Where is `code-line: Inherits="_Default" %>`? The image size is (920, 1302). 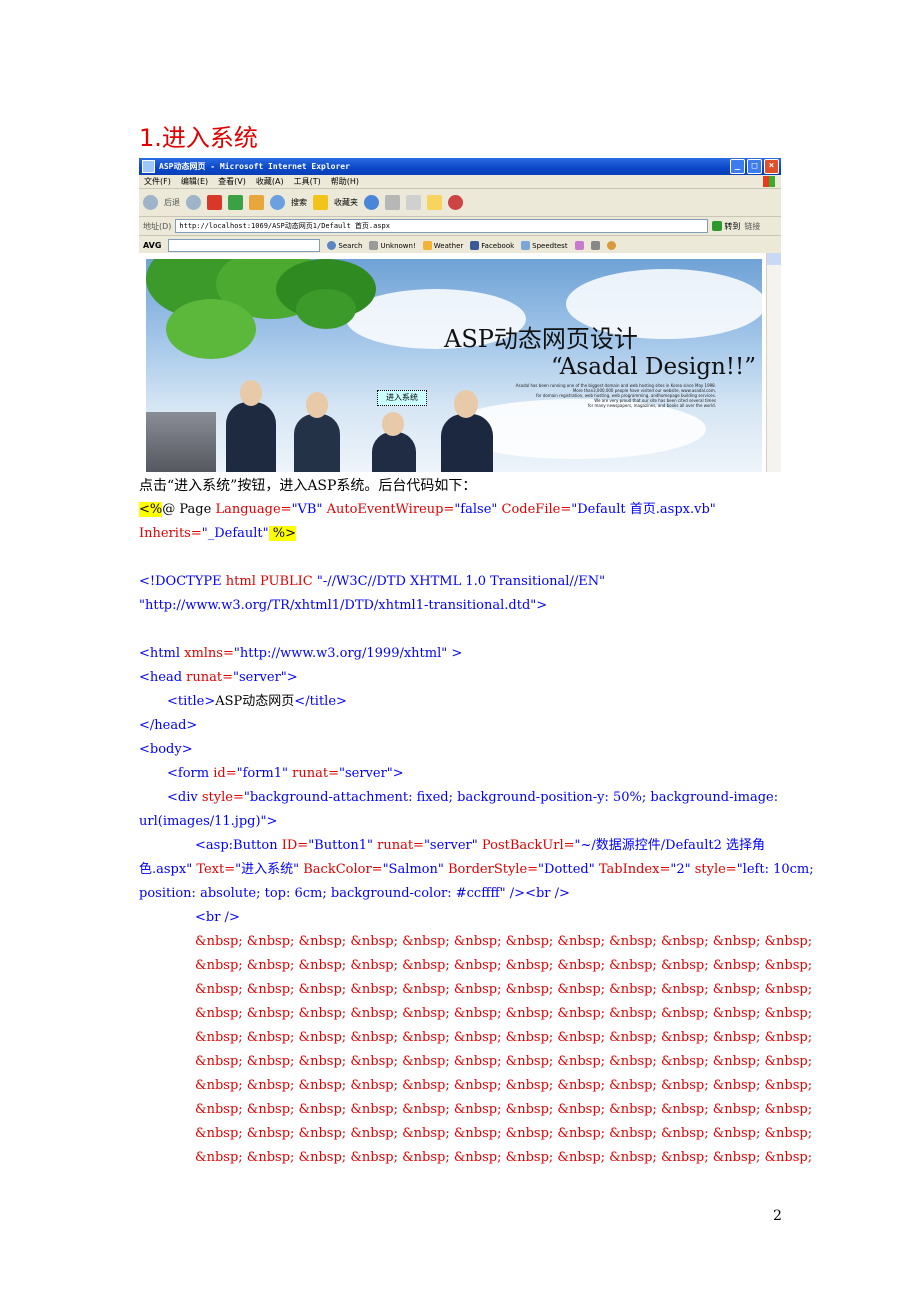
code-line: Inherits="_Default" %> is located at coordinates (218, 533).